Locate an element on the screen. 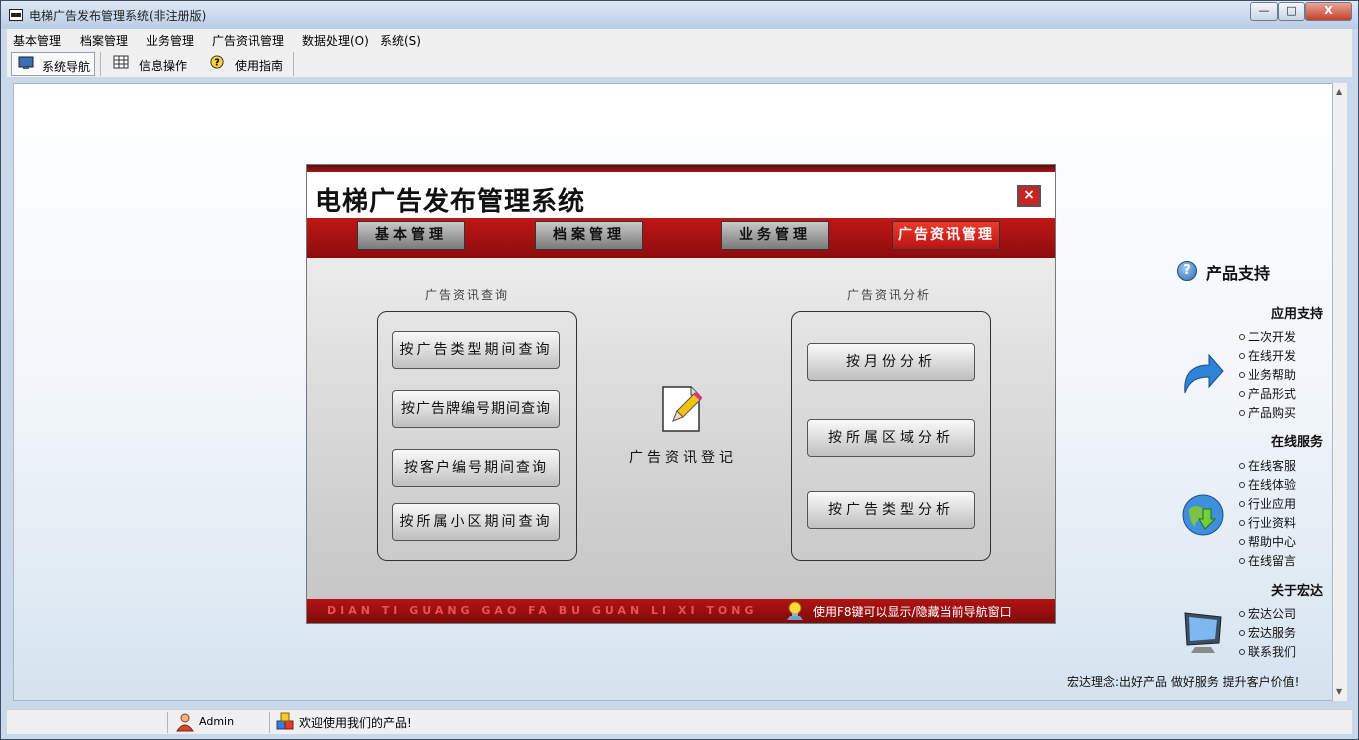 This screenshot has height=740, width=1359. tab-info-ops-label: 信息操作 is located at coordinates (163, 66).